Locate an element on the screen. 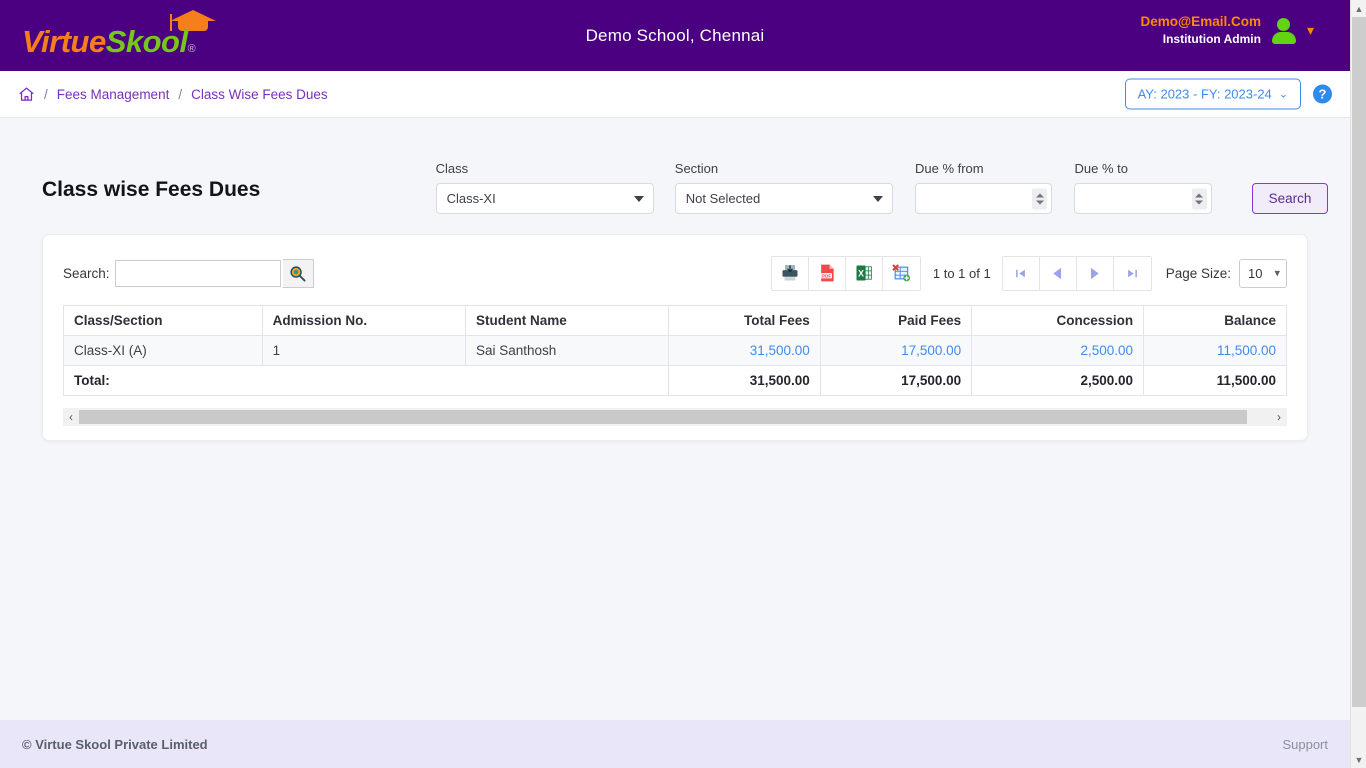  breadcrumb-item-class-wise-fees-dues: Class Wise Fees Dues is located at coordinates (259, 94).